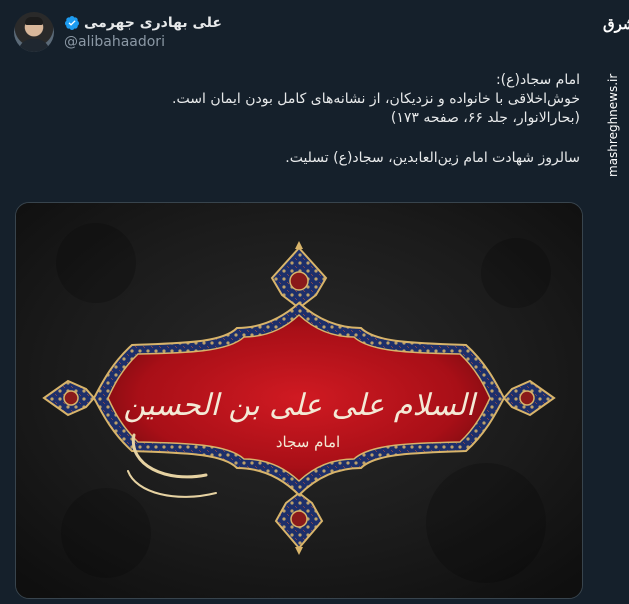 The image size is (629, 604). What do you see at coordinates (308, 442) in the screenshot?
I see `calligraphy-sub: امام سجاد` at bounding box center [308, 442].